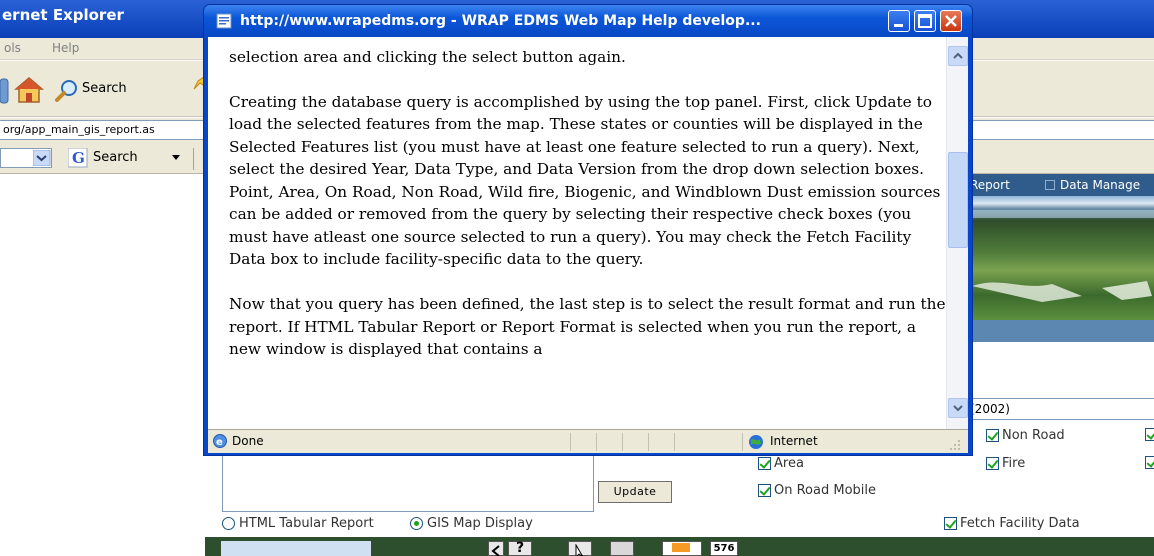  I want to click on search-button-label: Search, so click(104, 88).